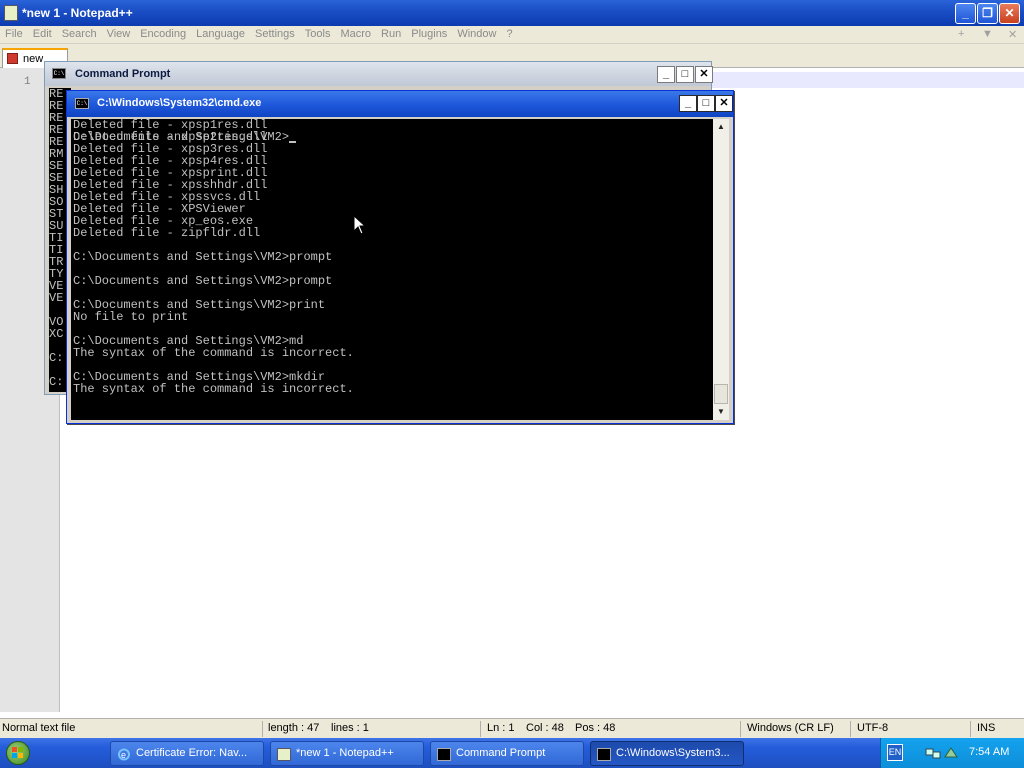 The height and width of the screenshot is (768, 1024). I want to click on taskbar-button-notepadpp: *new 1 - Notepad++, so click(347, 753).